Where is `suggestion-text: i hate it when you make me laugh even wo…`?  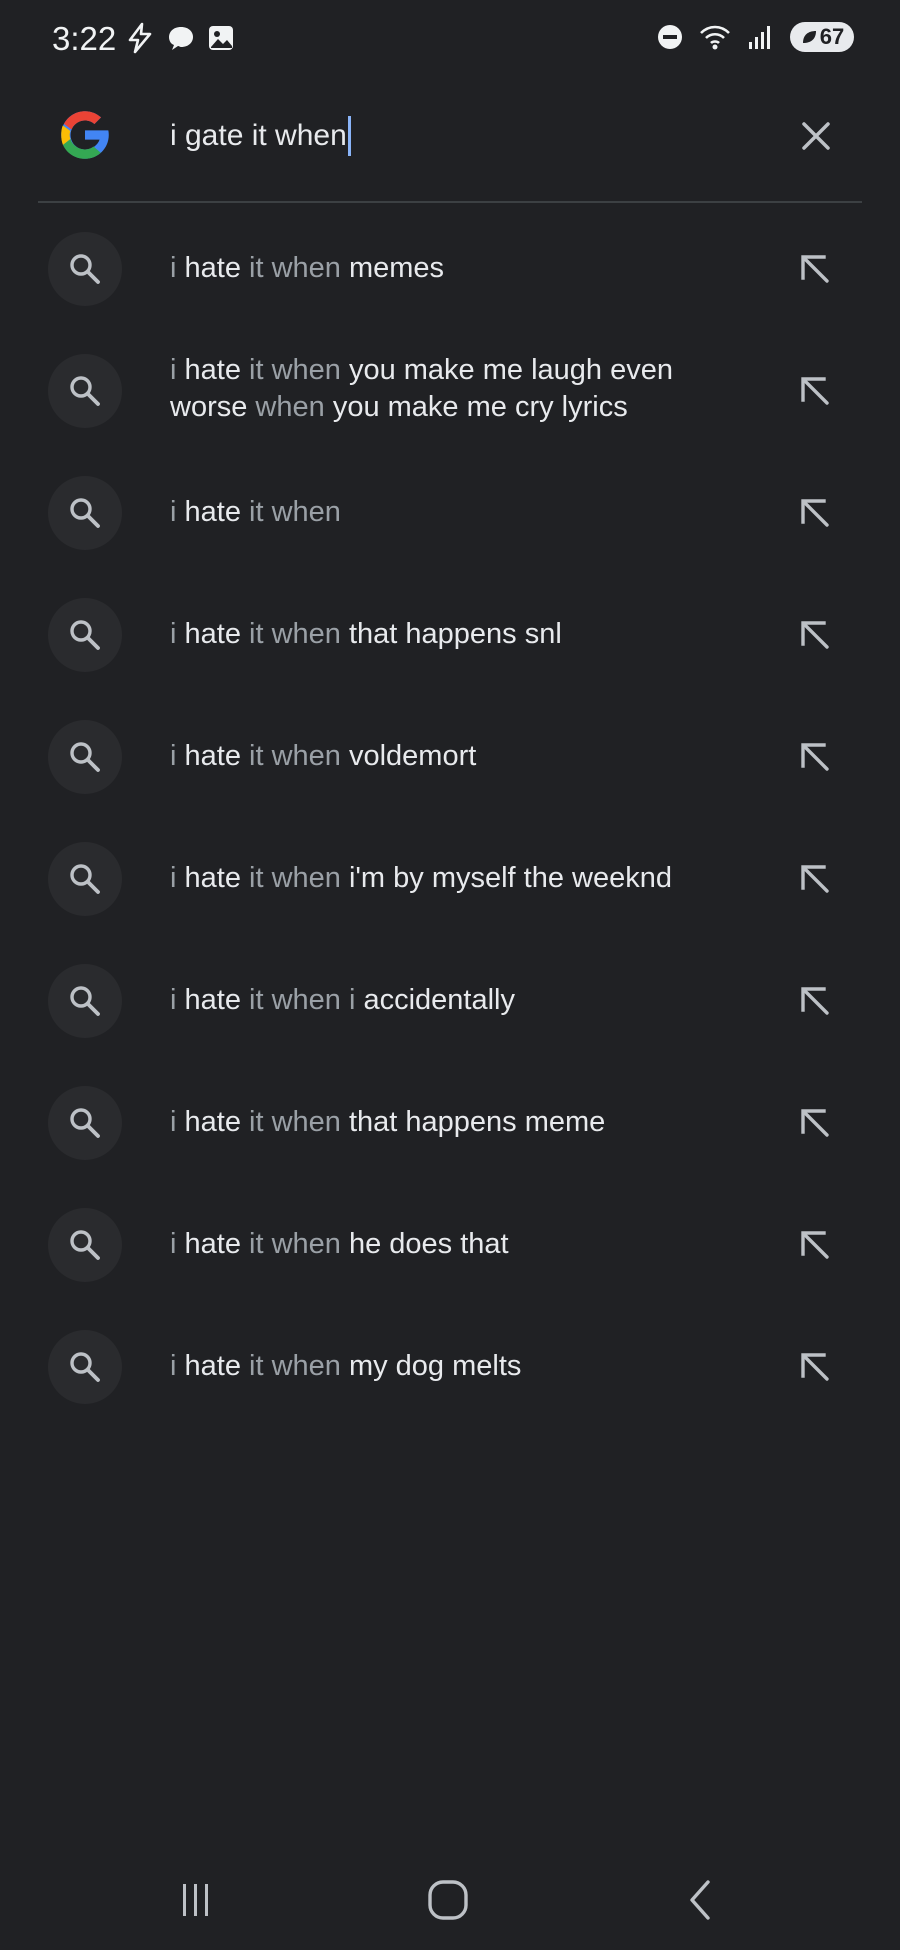 suggestion-text: i hate it when you make me laugh even wo… is located at coordinates (450, 389).